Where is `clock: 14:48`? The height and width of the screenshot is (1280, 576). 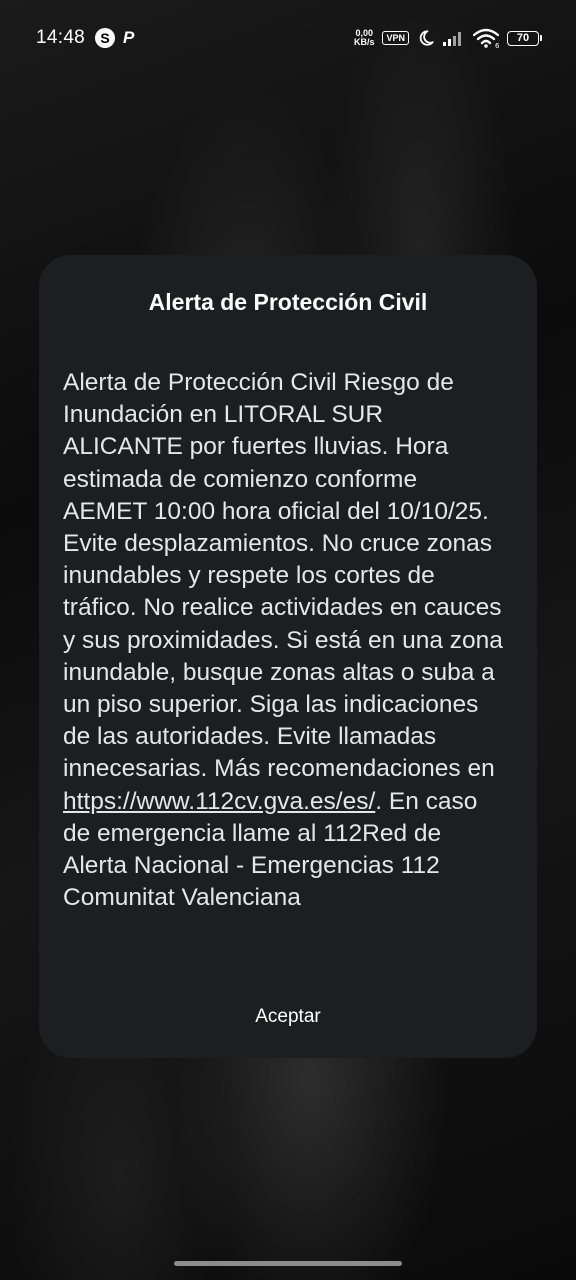 clock: 14:48 is located at coordinates (61, 37).